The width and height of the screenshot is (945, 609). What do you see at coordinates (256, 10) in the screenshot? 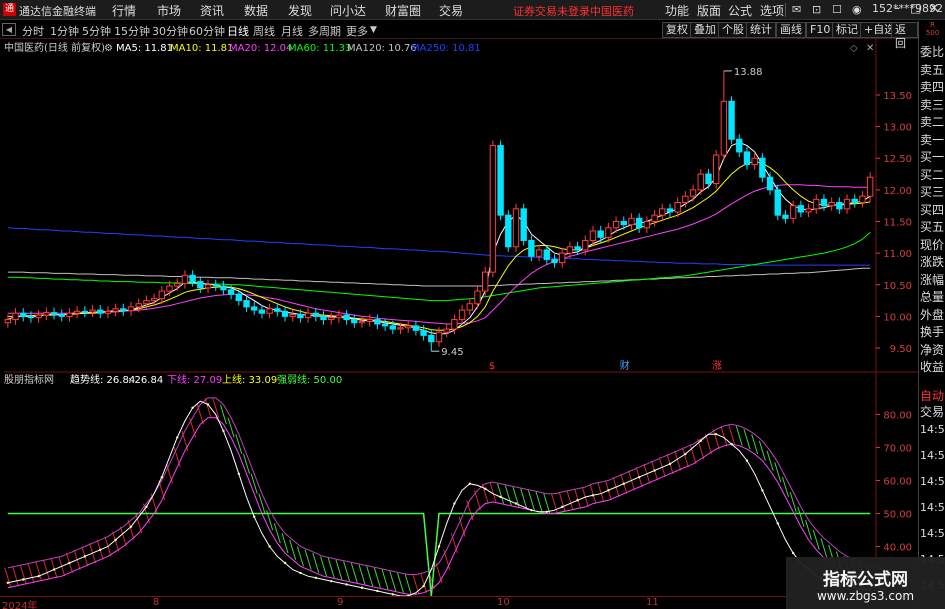
I see `menu-item-shuju: 数据` at bounding box center [256, 10].